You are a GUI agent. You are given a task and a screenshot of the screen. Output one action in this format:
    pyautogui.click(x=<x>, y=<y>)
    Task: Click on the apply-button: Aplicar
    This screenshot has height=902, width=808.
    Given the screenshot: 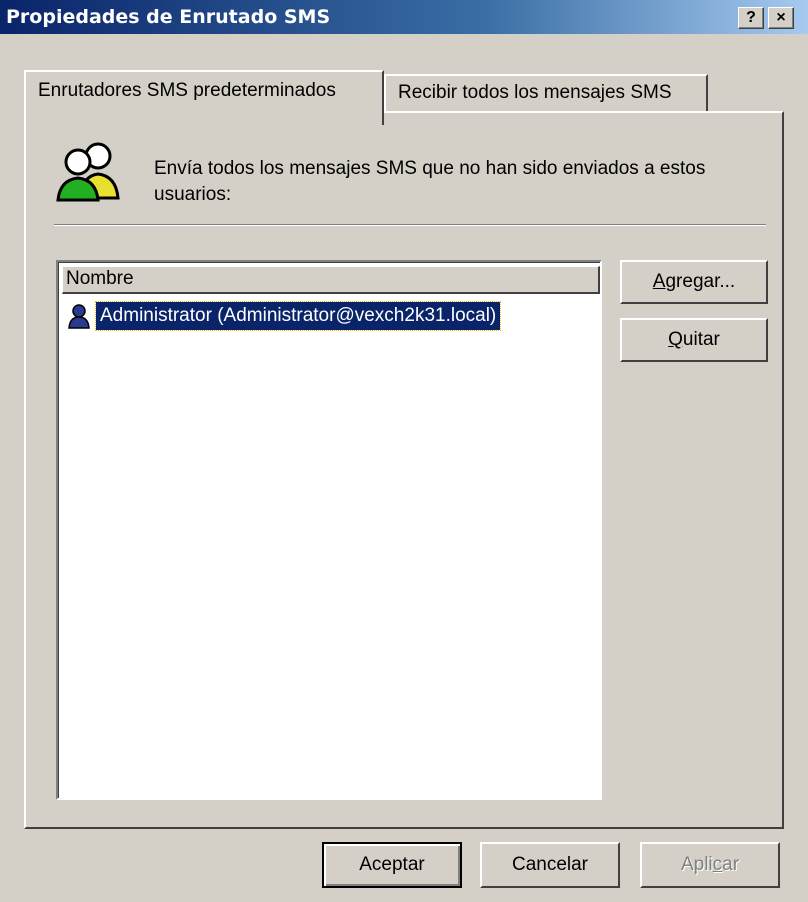 What is the action you would take?
    pyautogui.click(x=710, y=865)
    